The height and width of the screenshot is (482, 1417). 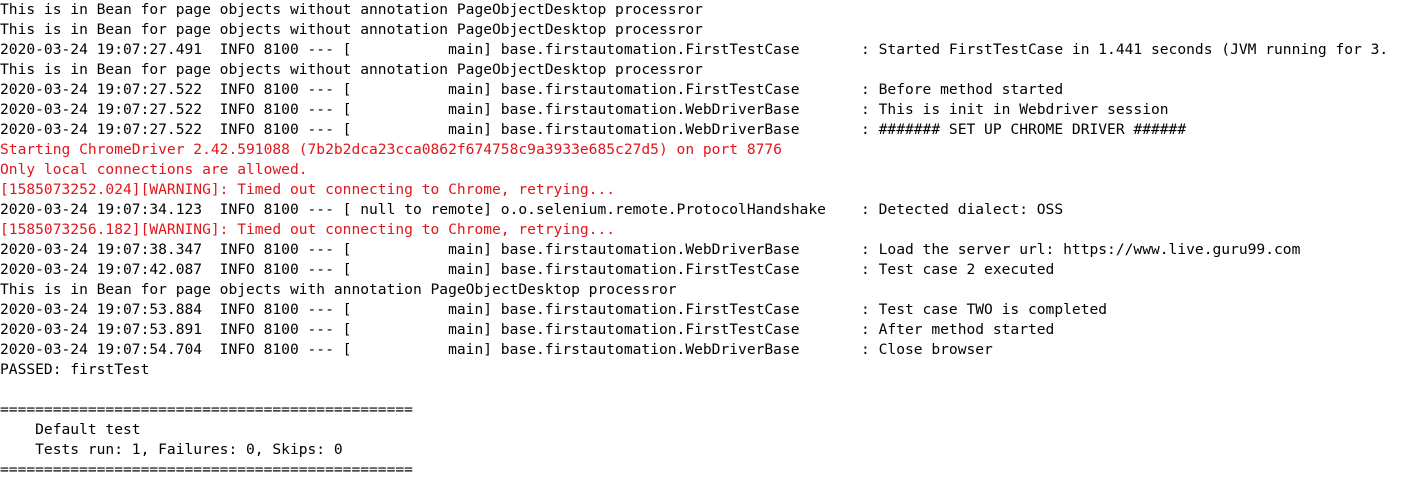 I want to click on summary-suite-name: Default test, so click(x=70, y=429).